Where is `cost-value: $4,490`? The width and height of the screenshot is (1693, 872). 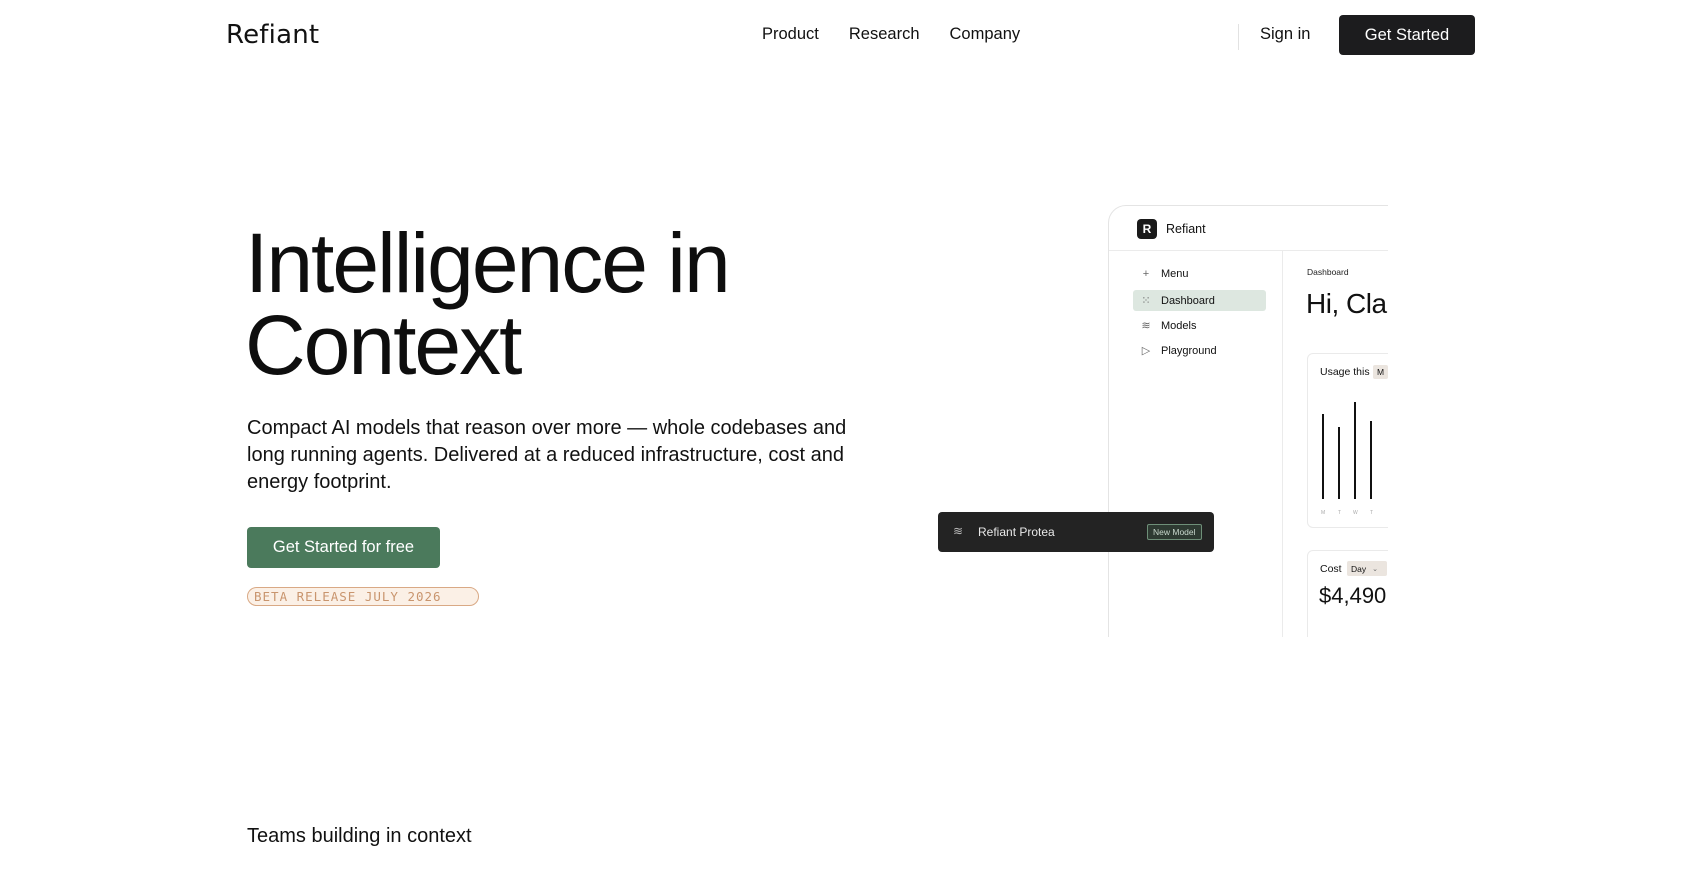 cost-value: $4,490 is located at coordinates (1353, 595).